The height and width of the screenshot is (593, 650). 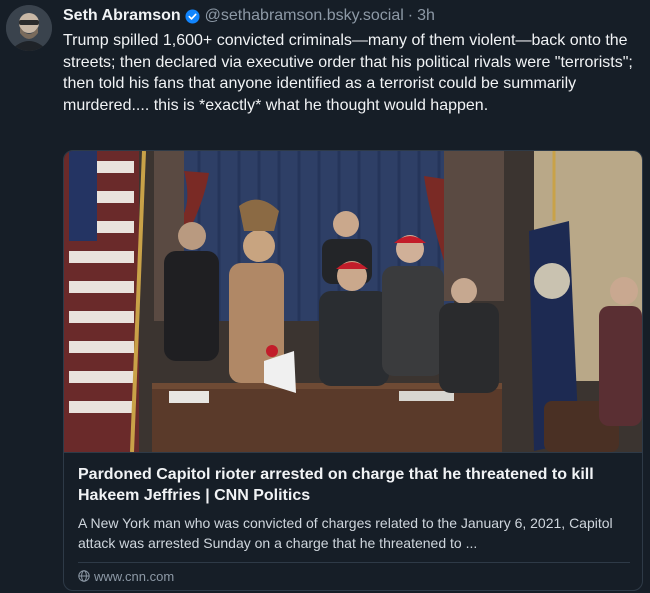 I want to click on avatar-image, so click(x=29, y=28).